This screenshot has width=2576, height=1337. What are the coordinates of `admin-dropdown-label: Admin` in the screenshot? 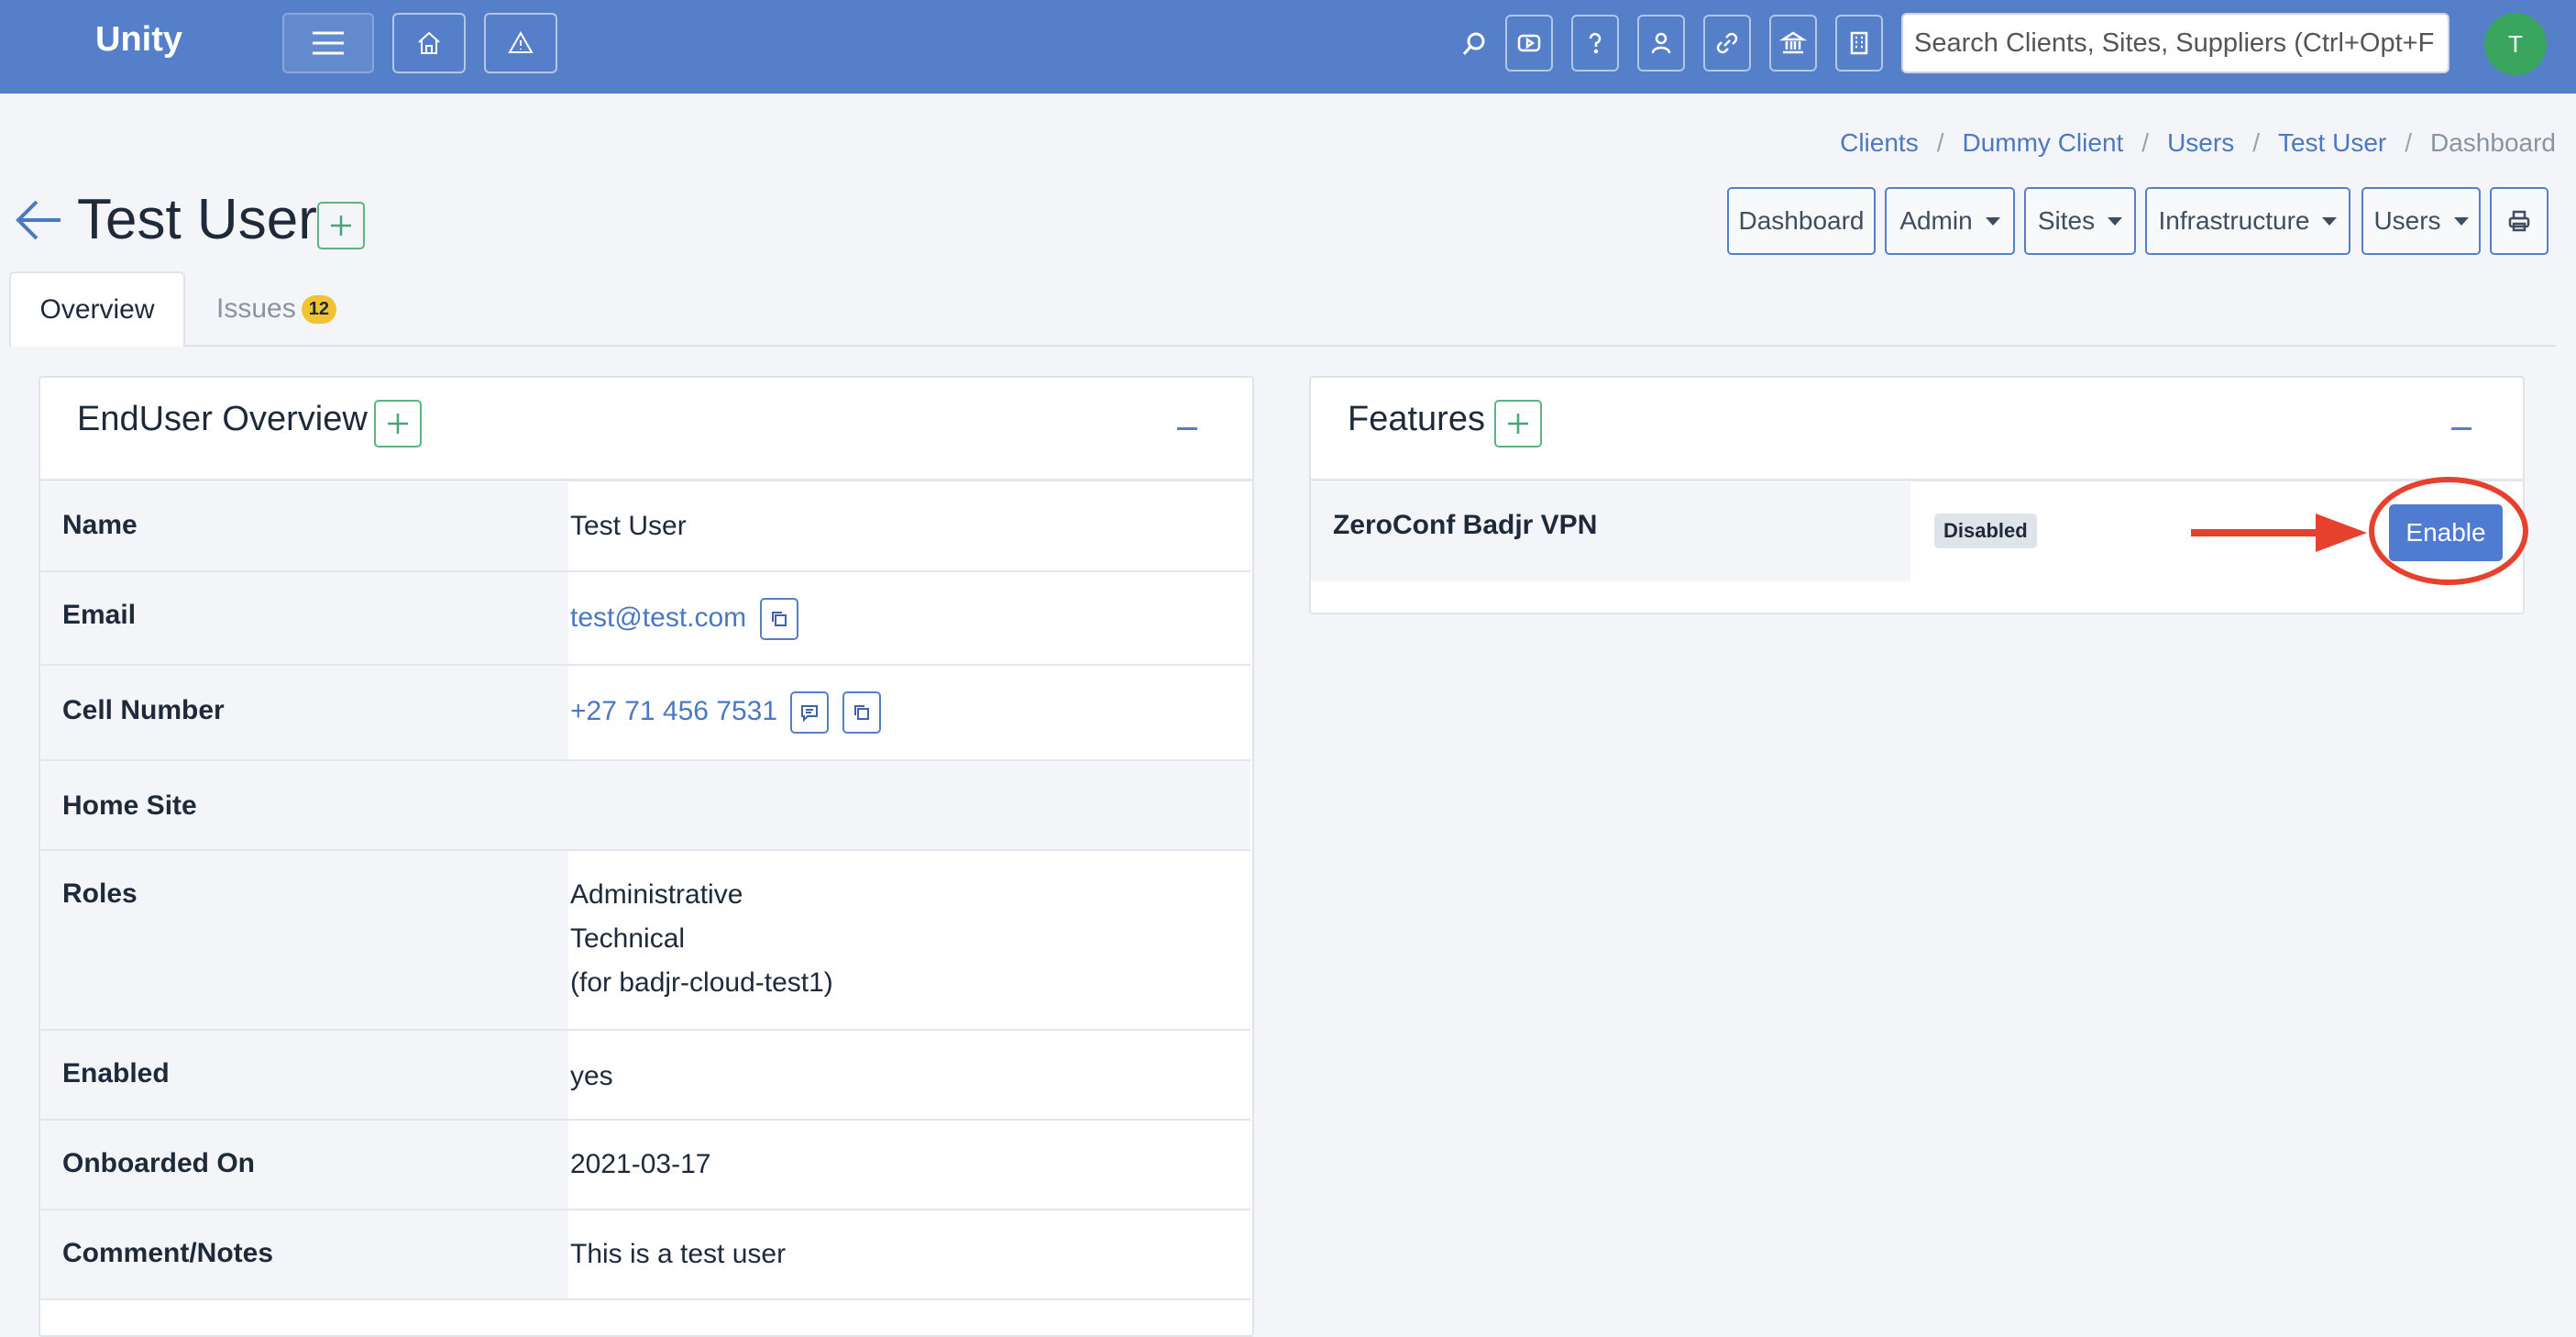 It's located at (1936, 220).